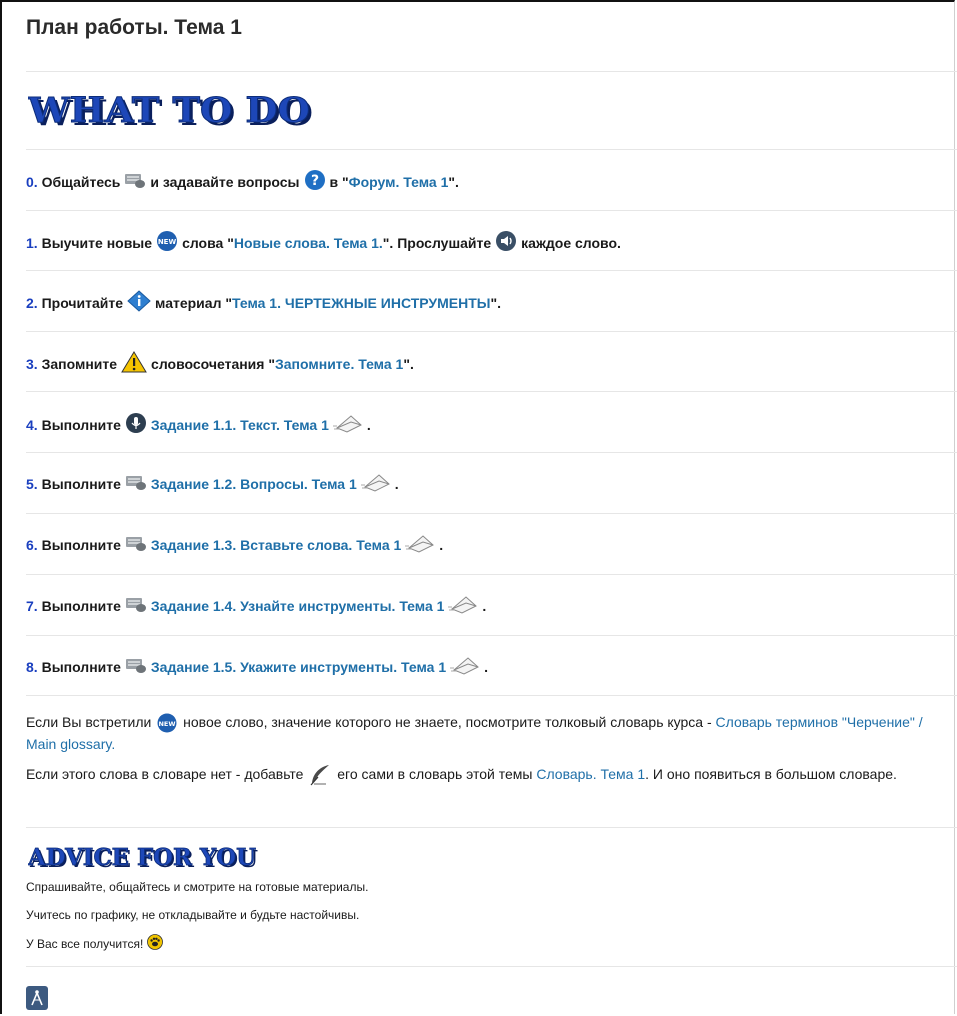 The image size is (957, 1016). What do you see at coordinates (32, 302) in the screenshot?
I see `step-number: 2.` at bounding box center [32, 302].